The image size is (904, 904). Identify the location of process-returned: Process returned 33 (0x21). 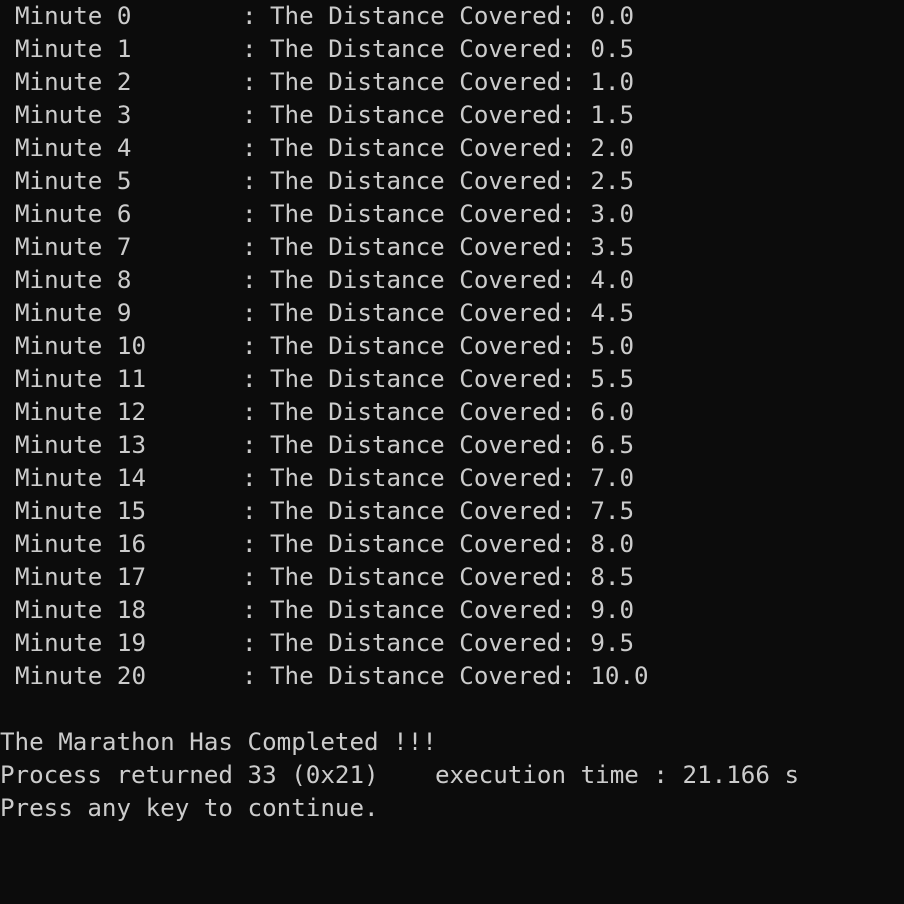
(189, 775).